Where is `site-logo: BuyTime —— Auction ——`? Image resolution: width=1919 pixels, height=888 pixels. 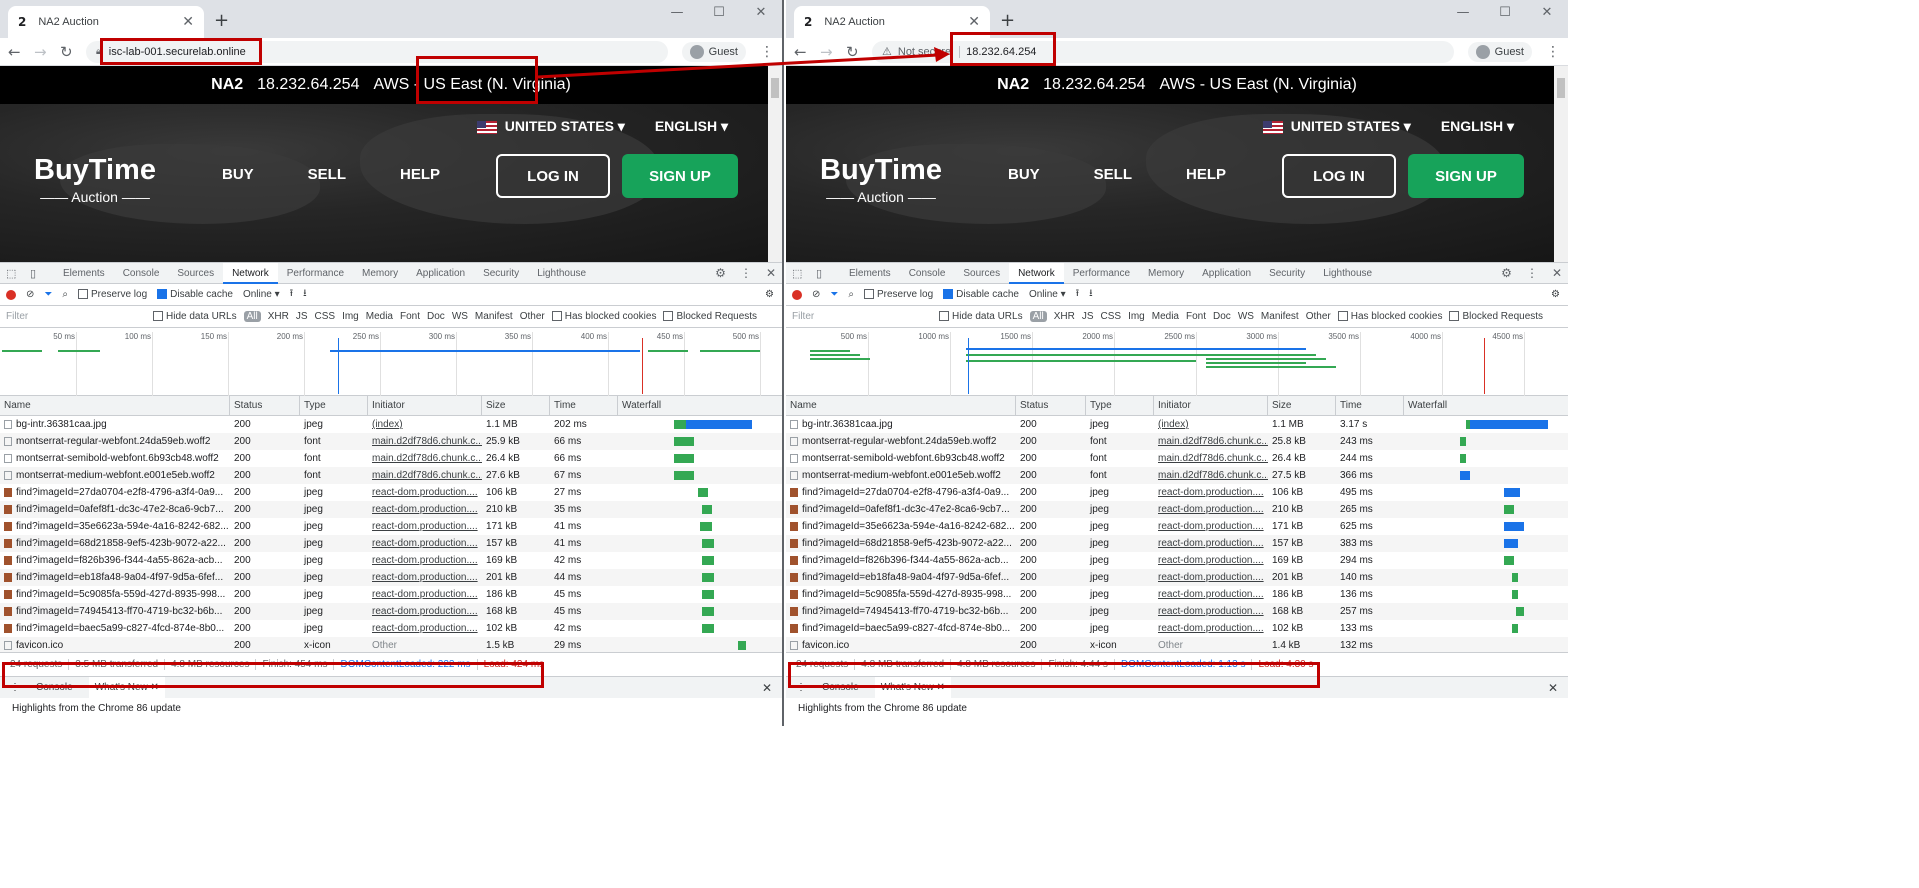
site-logo: BuyTime —— Auction —— is located at coordinates (95, 179).